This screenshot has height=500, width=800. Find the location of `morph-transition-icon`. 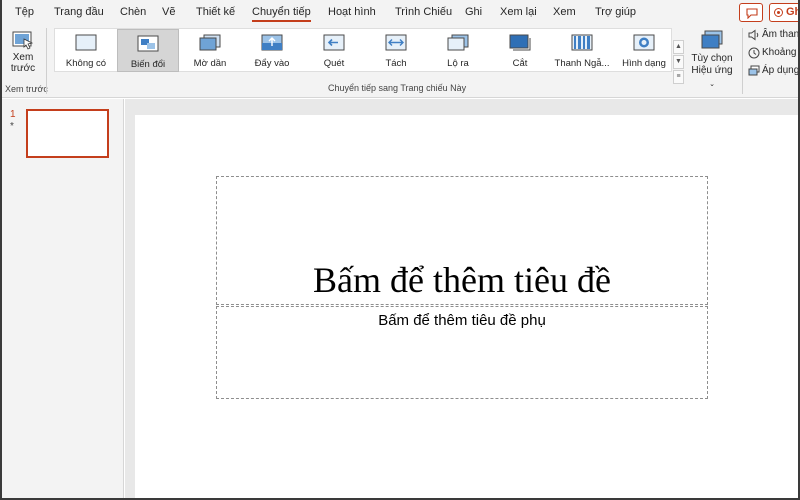

morph-transition-icon is located at coordinates (148, 43).